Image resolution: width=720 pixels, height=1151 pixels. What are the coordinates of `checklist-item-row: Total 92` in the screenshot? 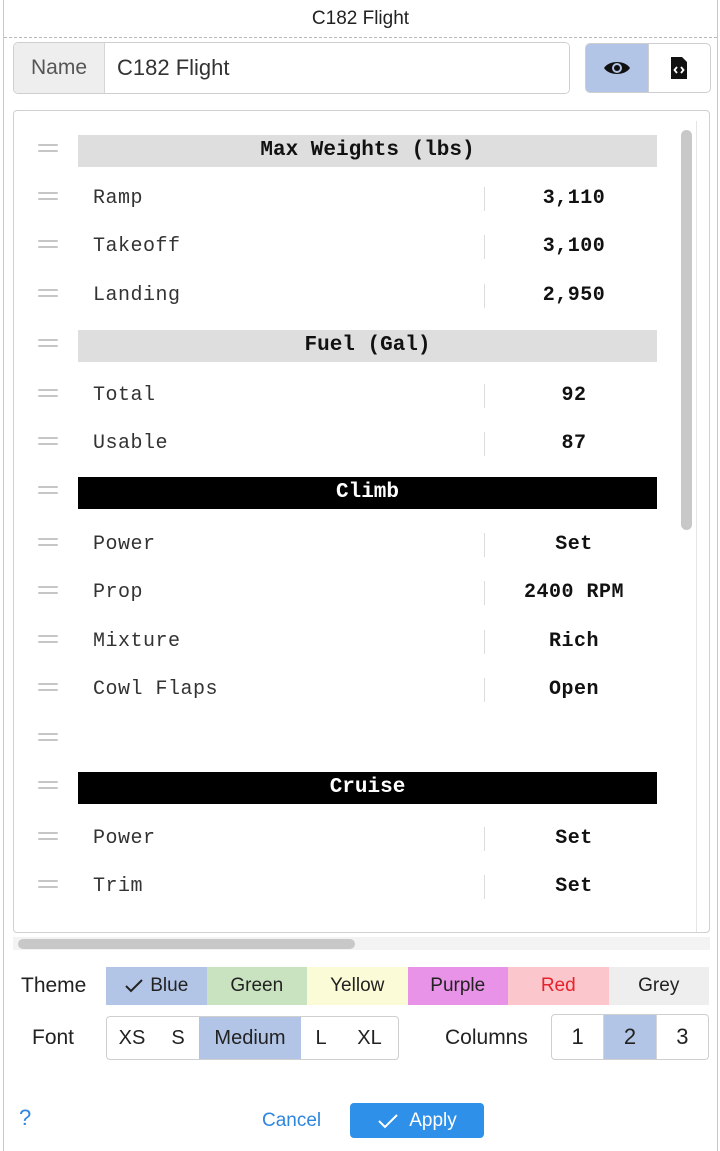 It's located at (344, 396).